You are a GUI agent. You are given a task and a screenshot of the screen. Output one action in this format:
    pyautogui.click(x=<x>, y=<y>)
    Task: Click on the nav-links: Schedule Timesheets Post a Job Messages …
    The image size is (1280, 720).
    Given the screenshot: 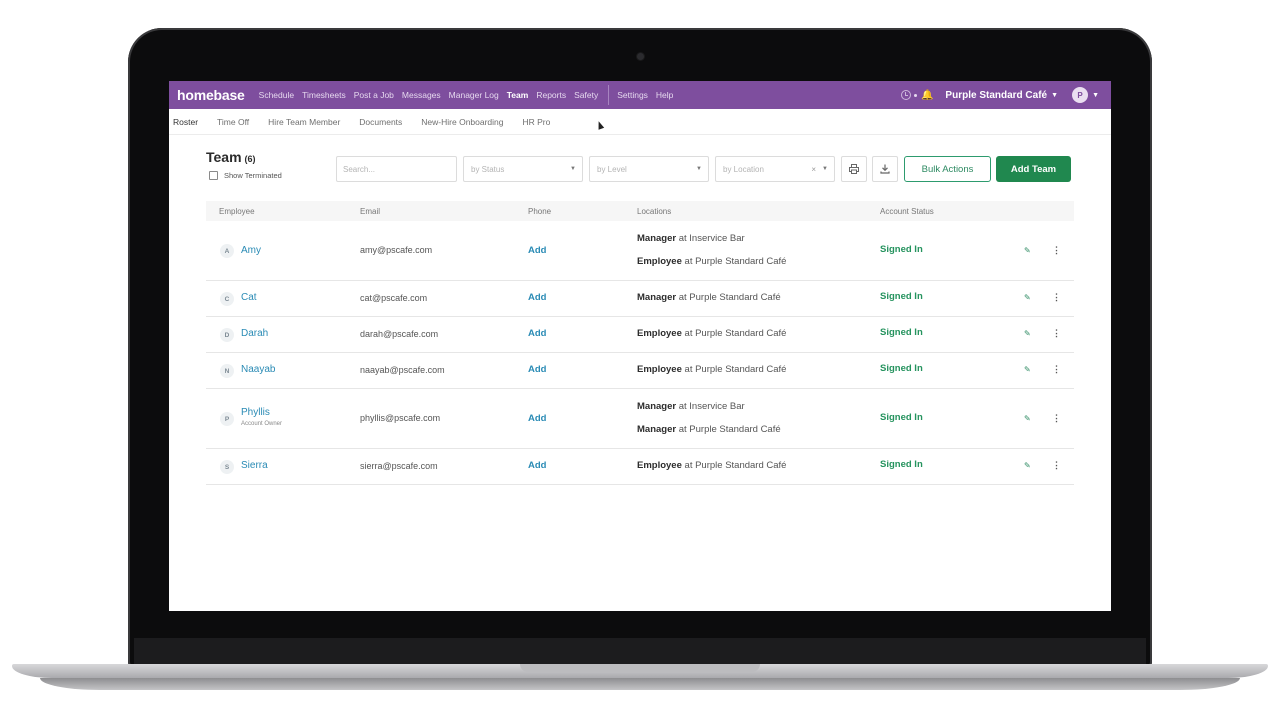 What is the action you would take?
    pyautogui.click(x=470, y=95)
    